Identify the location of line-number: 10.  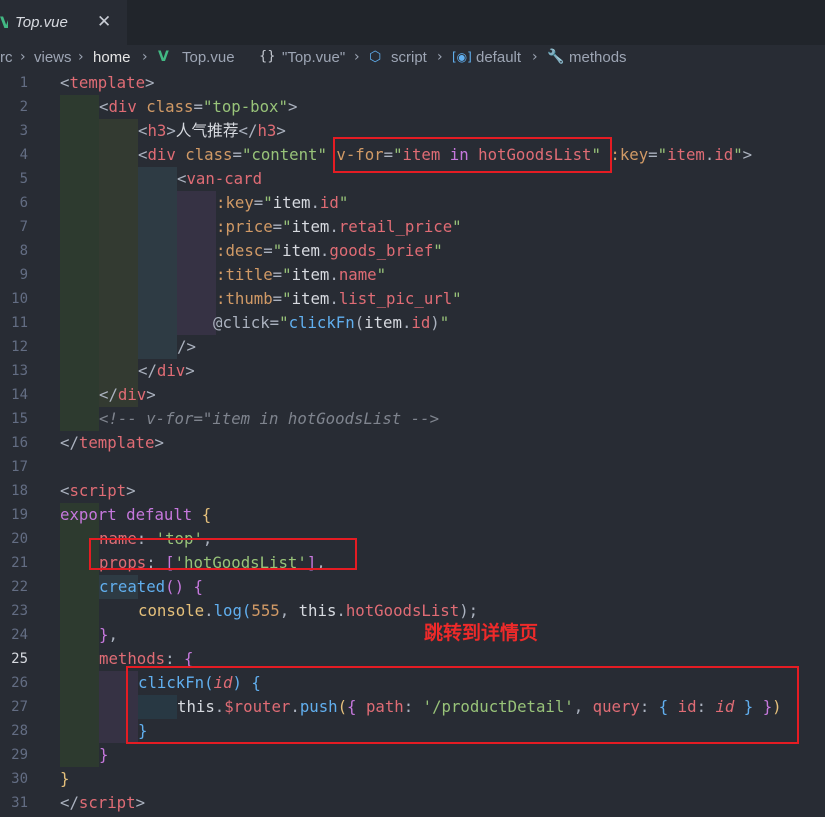
(19, 299).